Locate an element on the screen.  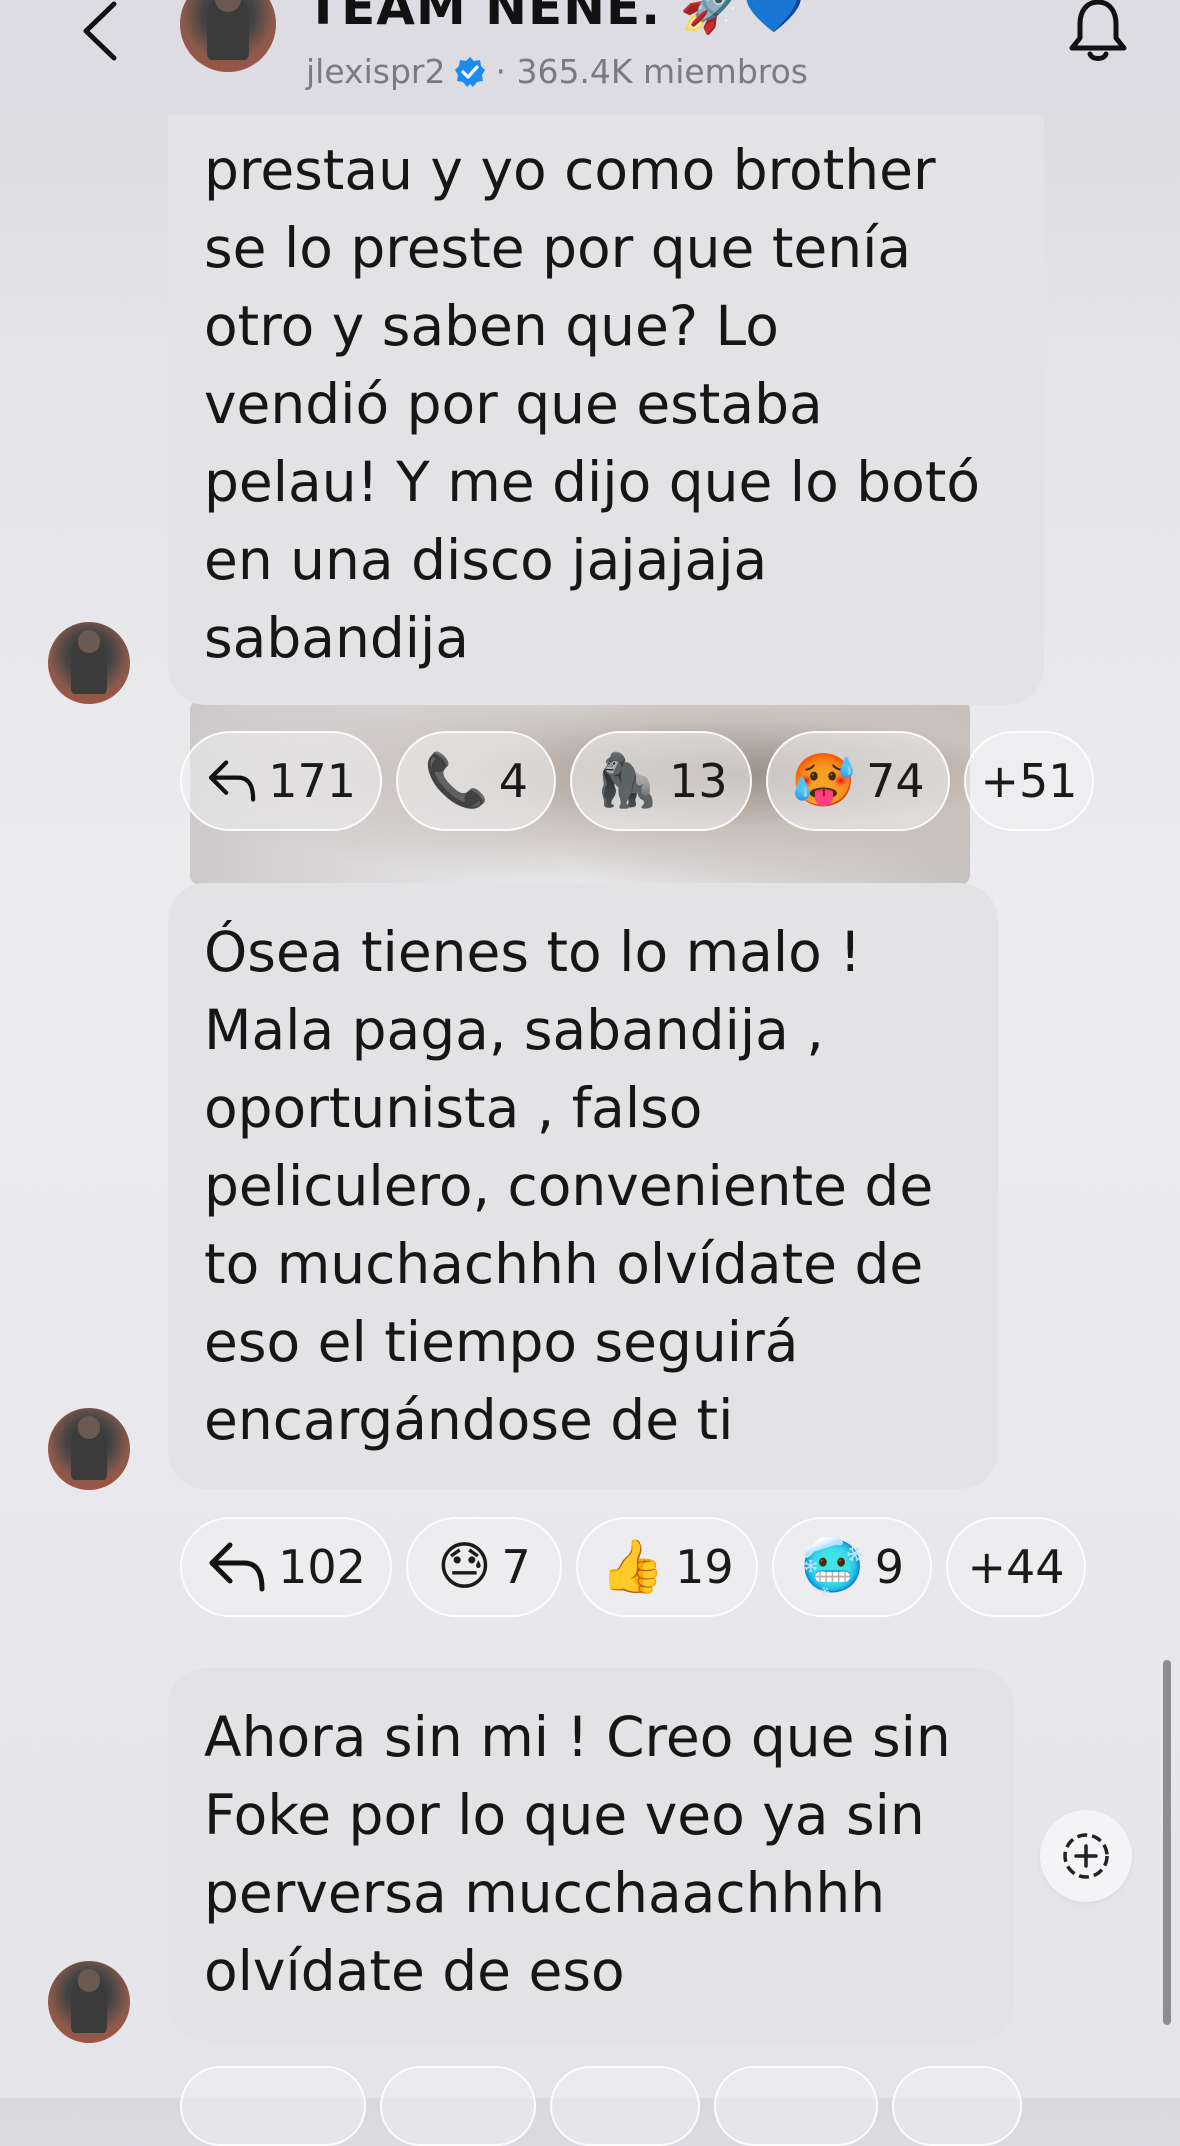
notifications-button is located at coordinates (1098, 33).